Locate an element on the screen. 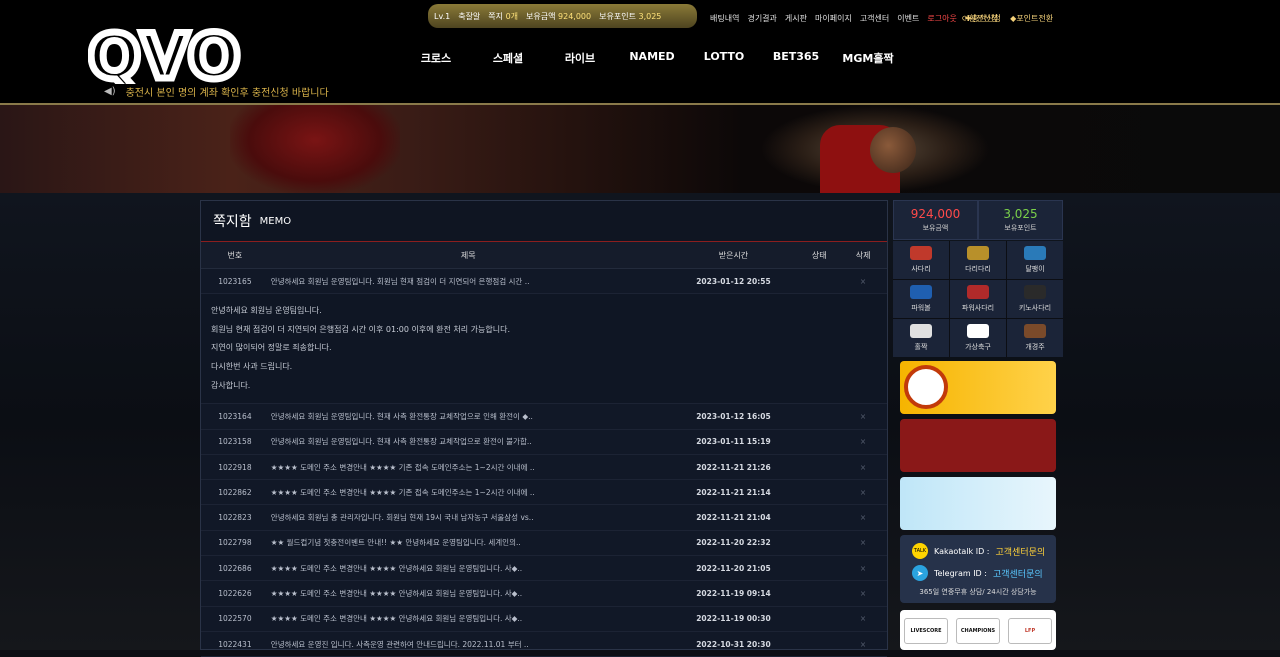  telegram-label: Telegram ID : is located at coordinates (960, 573).